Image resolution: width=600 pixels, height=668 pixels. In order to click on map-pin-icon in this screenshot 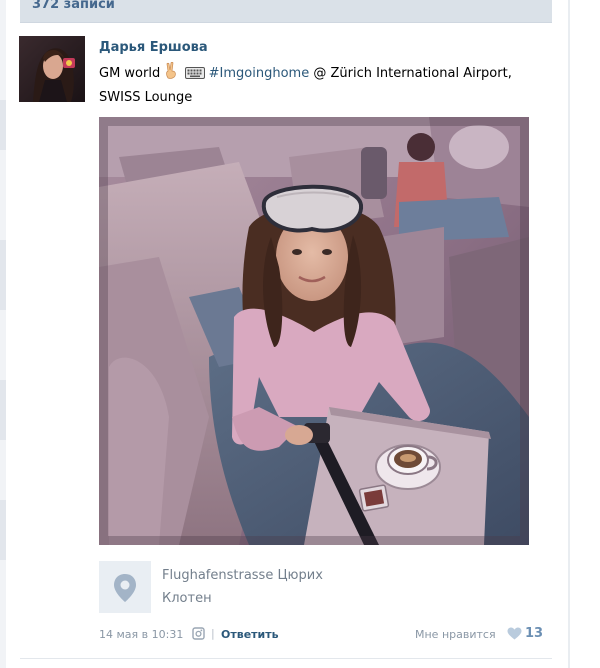, I will do `click(125, 588)`.